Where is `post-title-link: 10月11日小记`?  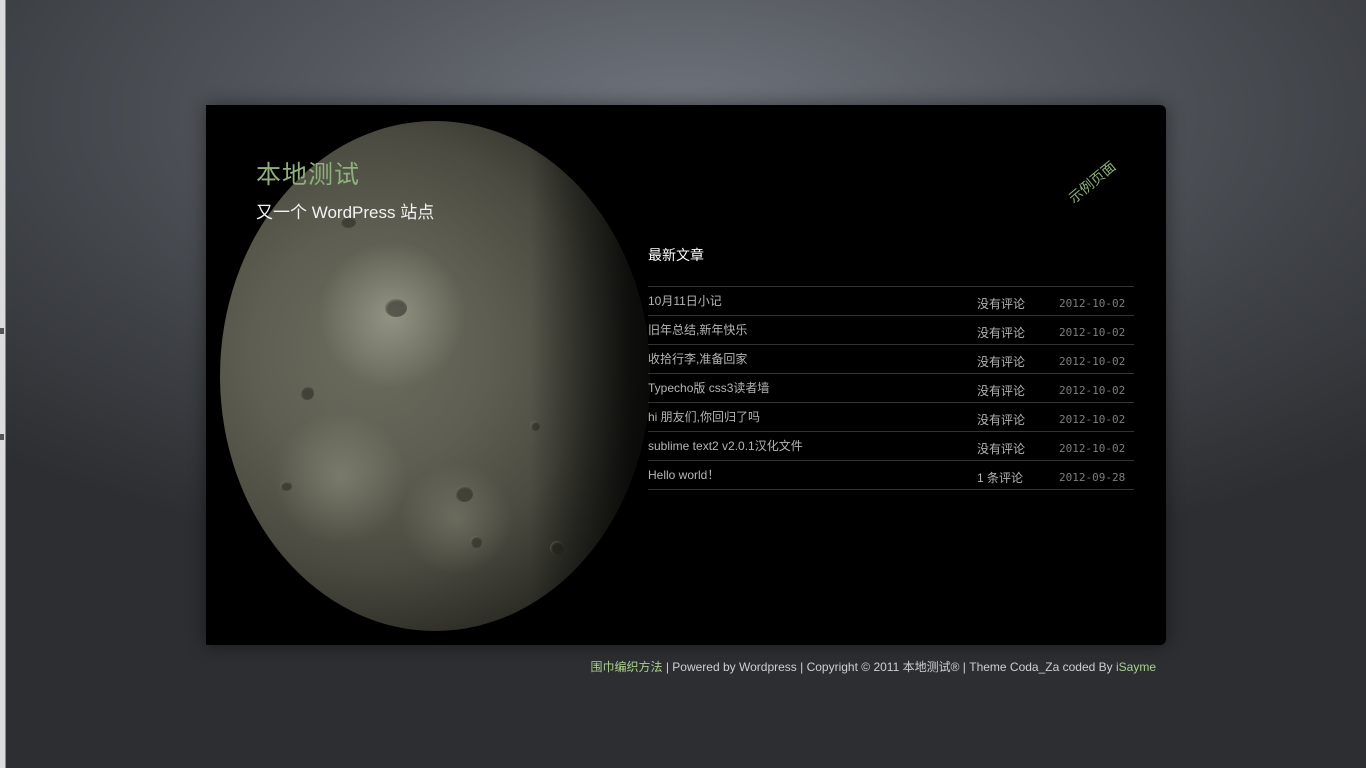 post-title-link: 10月11日小记 is located at coordinates (685, 300).